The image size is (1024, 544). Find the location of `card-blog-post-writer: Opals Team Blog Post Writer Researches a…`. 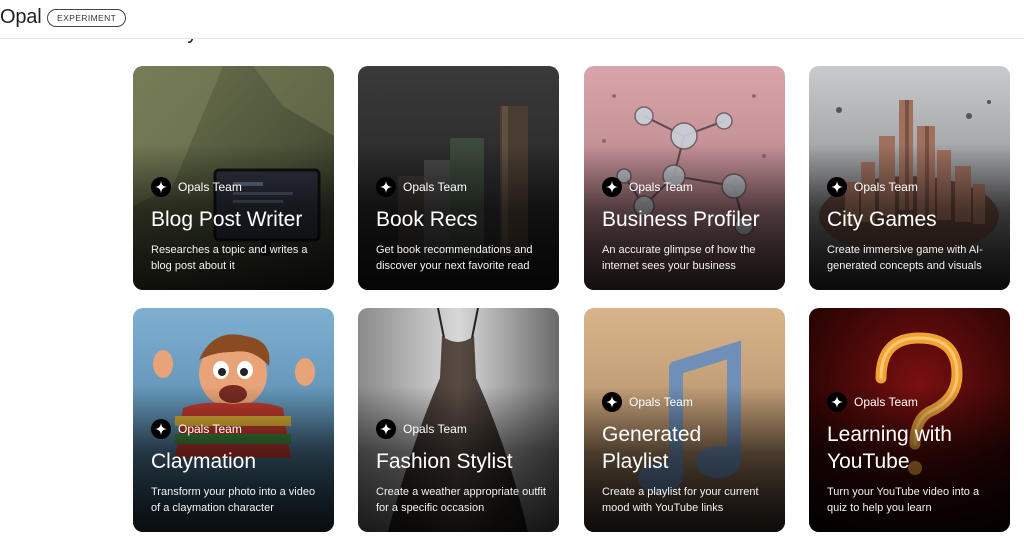

card-blog-post-writer: Opals Team Blog Post Writer Researches a… is located at coordinates (233, 178).